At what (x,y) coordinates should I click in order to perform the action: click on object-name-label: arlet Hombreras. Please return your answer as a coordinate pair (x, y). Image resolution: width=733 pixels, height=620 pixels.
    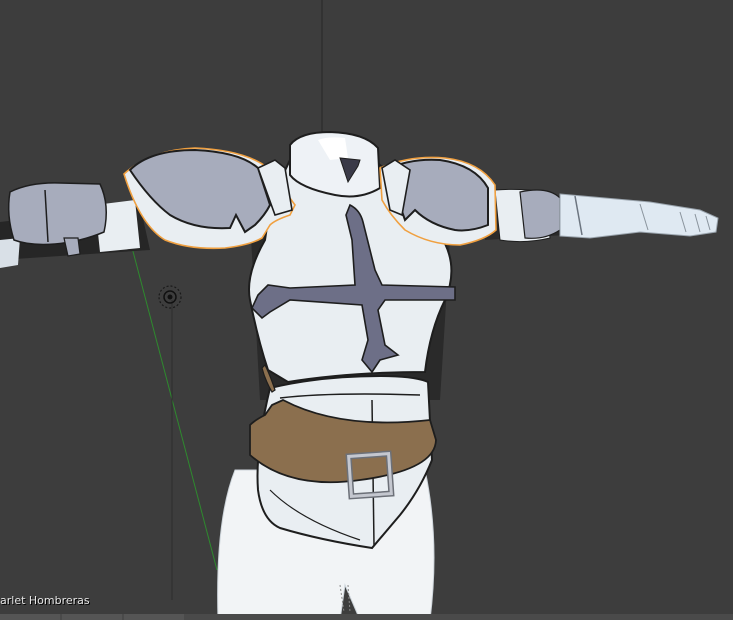
    Looking at the image, I should click on (45, 600).